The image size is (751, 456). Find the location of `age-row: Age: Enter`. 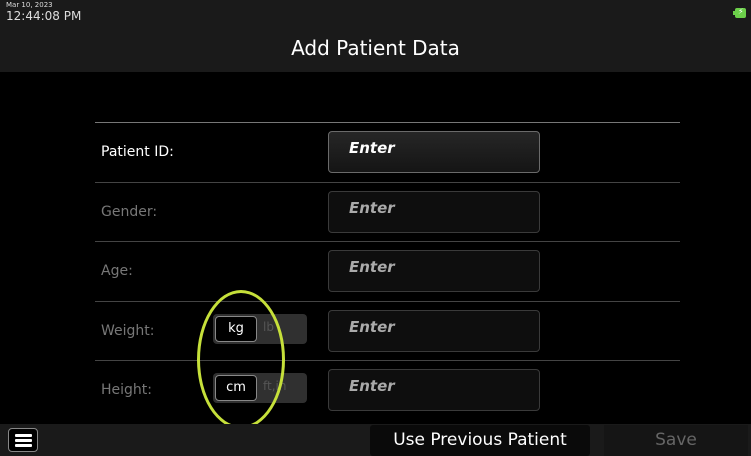

age-row: Age: Enter is located at coordinates (387, 271).